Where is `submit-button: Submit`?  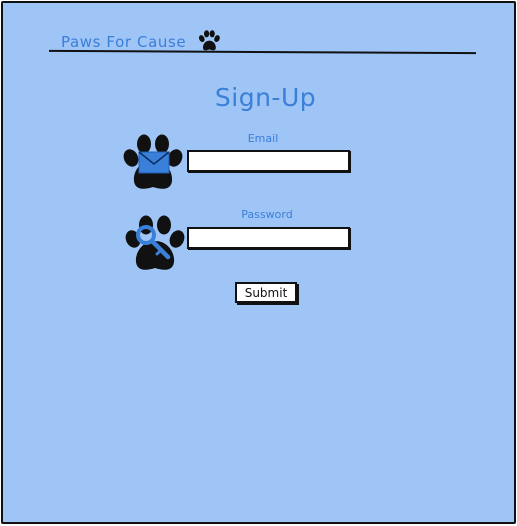 submit-button: Submit is located at coordinates (266, 292).